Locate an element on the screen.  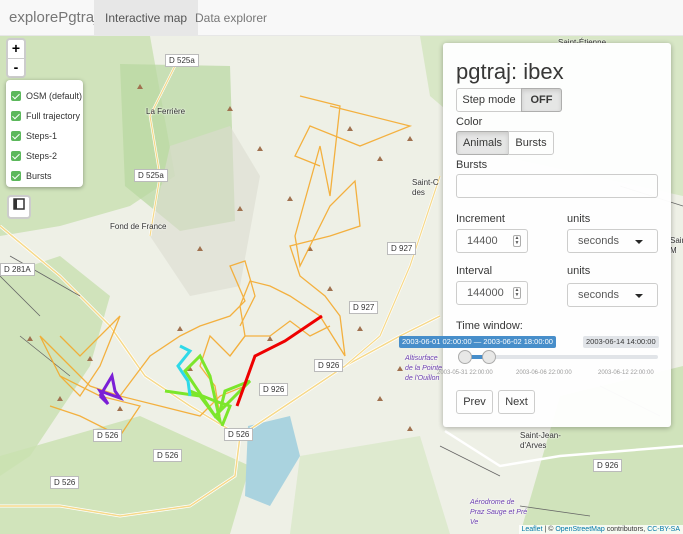
place-label: Aérodrome de Praz Sauge et Pré Ve is located at coordinates (499, 512).